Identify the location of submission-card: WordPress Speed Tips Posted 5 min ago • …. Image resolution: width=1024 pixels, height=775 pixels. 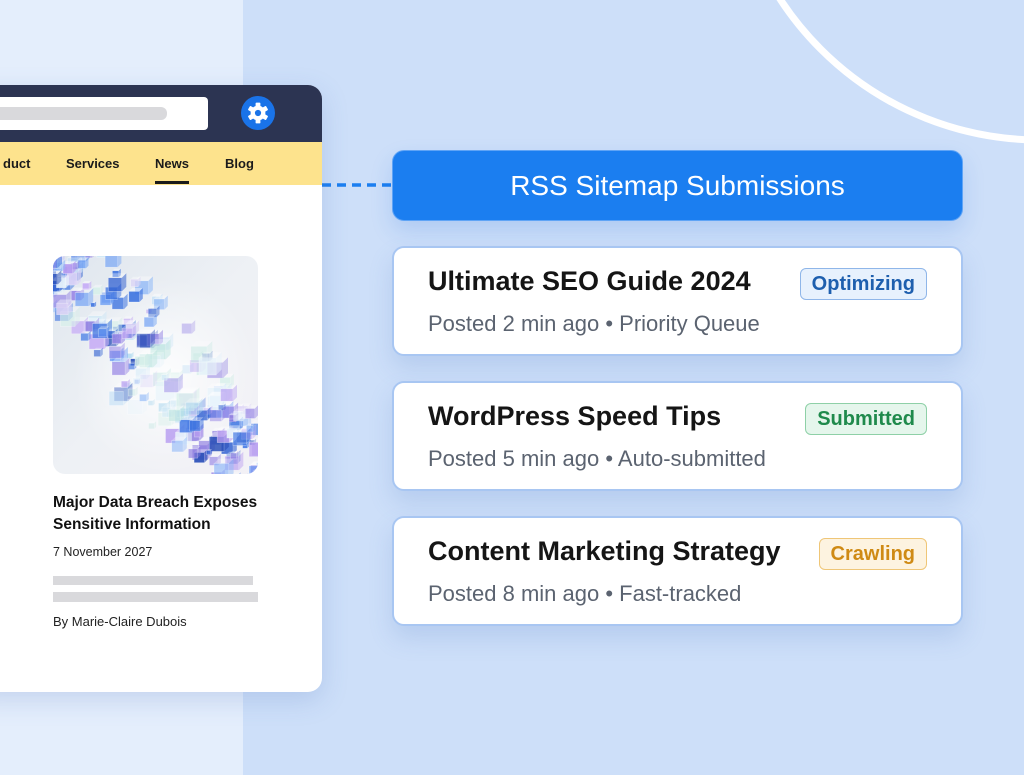
(677, 436).